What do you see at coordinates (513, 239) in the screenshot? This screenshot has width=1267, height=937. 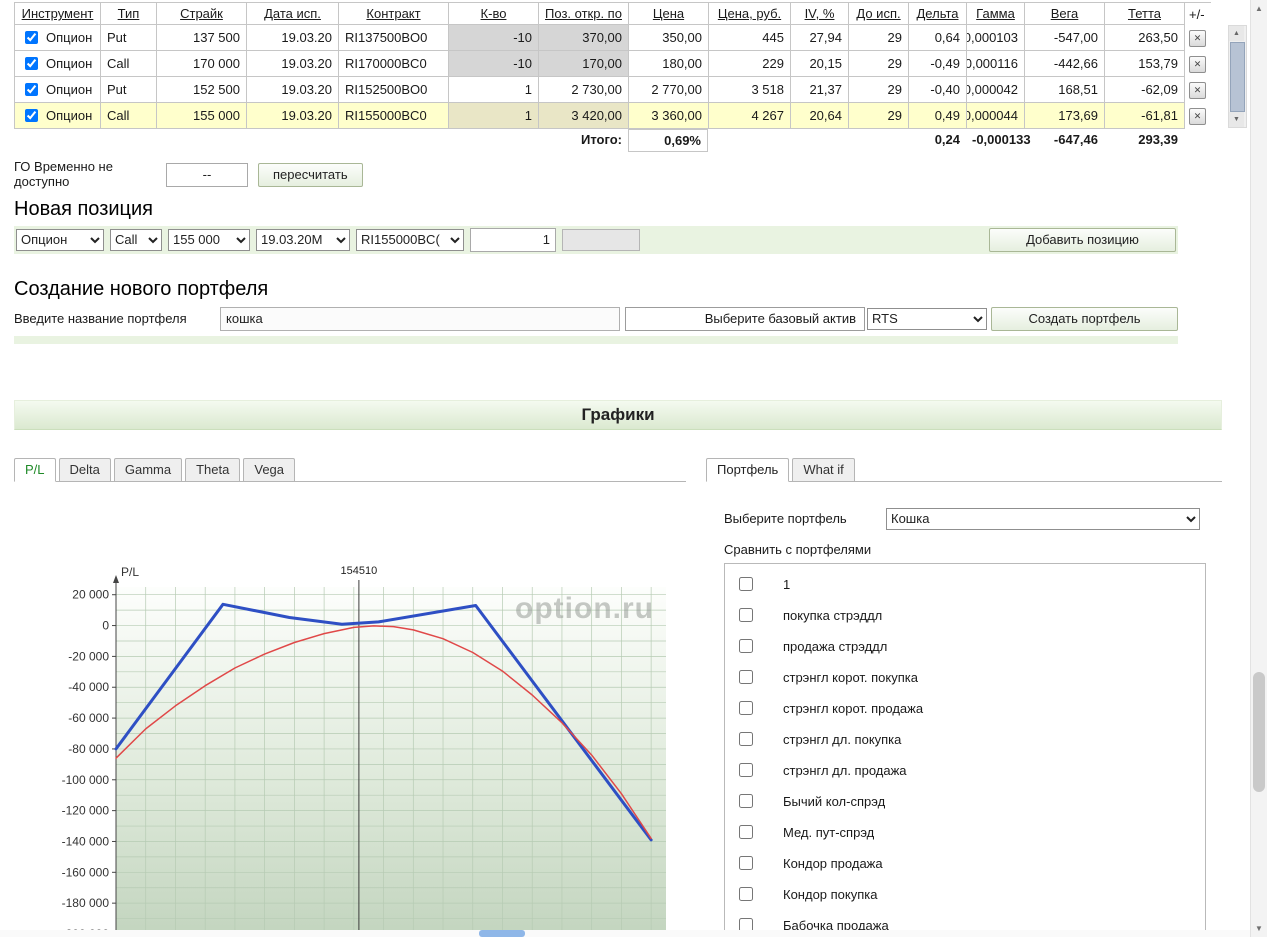 I see `quantity-input` at bounding box center [513, 239].